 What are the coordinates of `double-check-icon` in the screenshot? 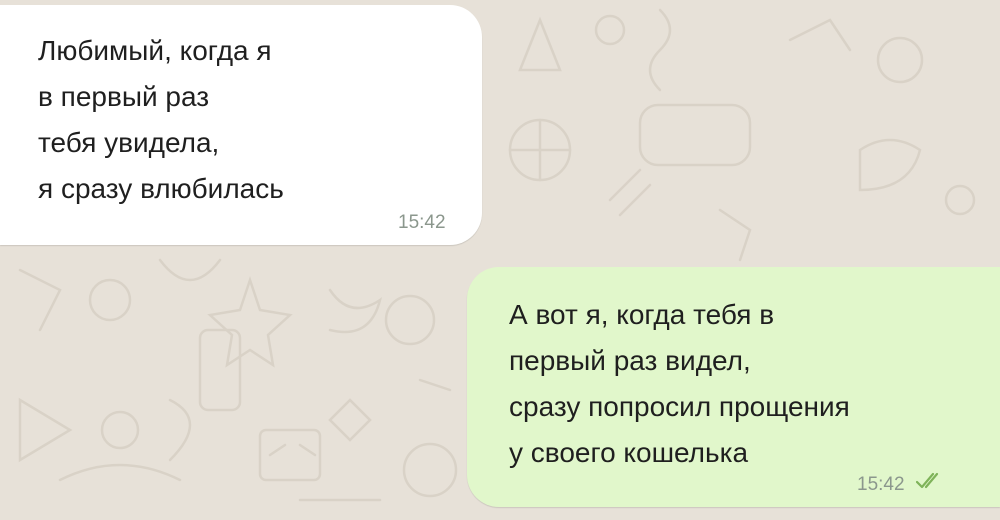 It's located at (929, 485).